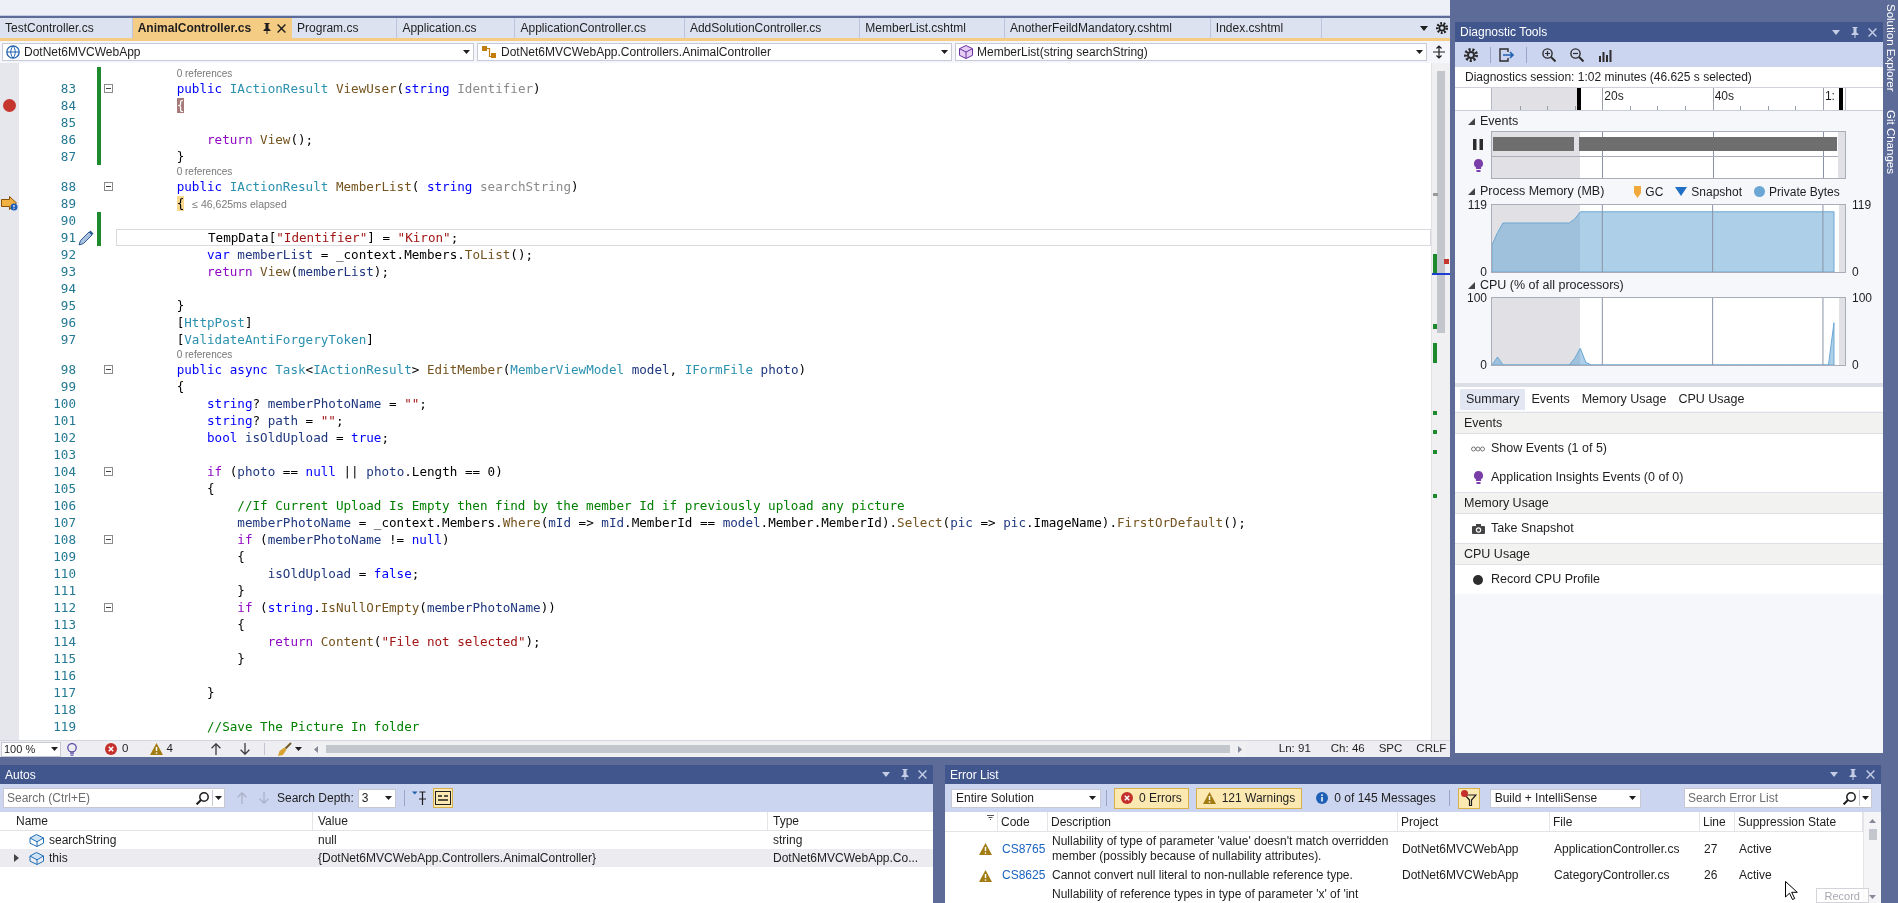 The height and width of the screenshot is (903, 1898). Describe the element at coordinates (9, 105) in the screenshot. I see `breakpoint-icon` at that location.